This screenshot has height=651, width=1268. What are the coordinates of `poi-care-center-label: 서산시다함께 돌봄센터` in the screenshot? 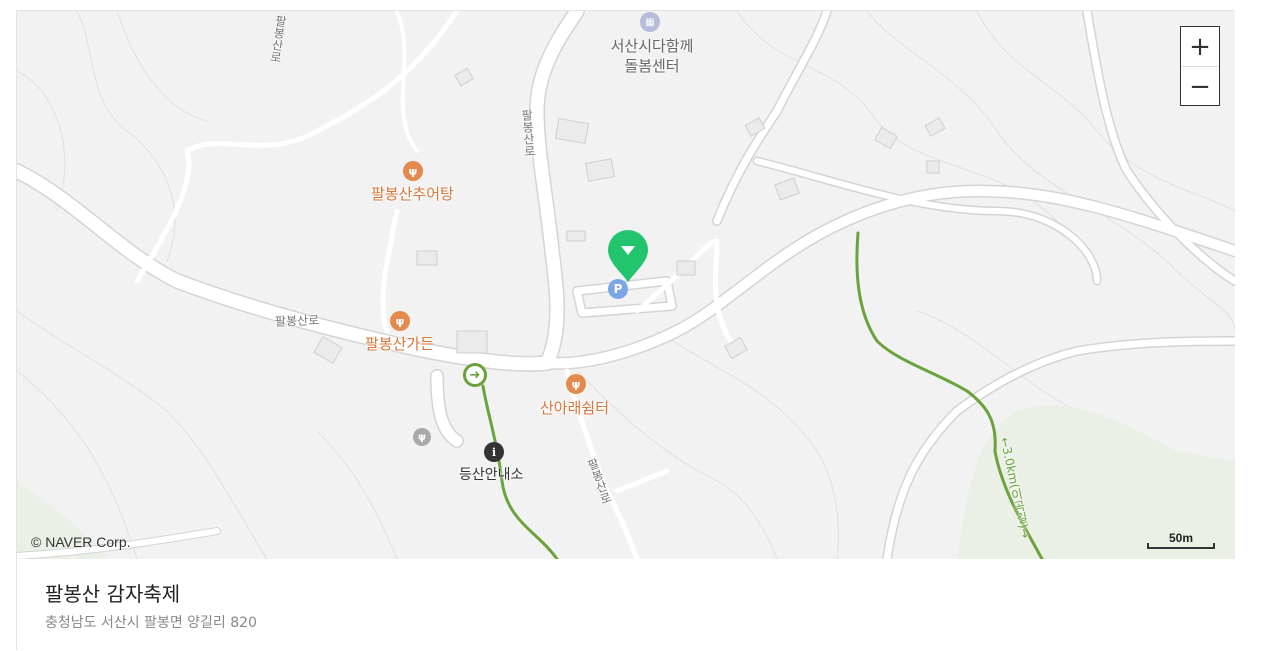 It's located at (652, 56).